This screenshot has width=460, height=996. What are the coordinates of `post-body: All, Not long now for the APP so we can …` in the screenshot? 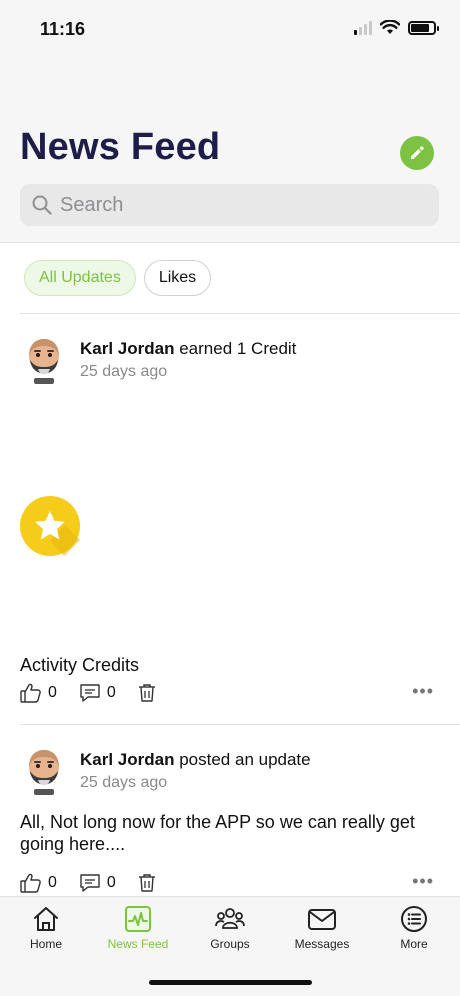 It's located at (217, 833).